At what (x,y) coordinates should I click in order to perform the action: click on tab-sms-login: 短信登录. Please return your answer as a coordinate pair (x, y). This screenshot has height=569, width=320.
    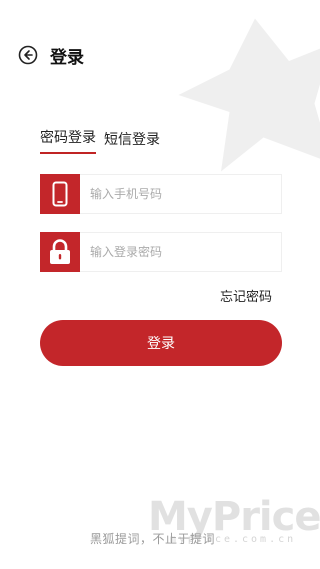
    Looking at the image, I should click on (132, 141).